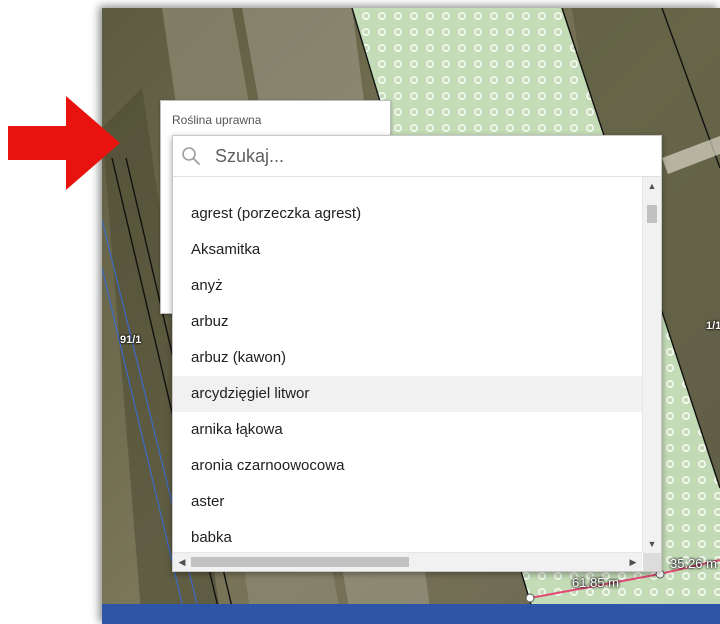 Image resolution: width=720 pixels, height=624 pixels. What do you see at coordinates (64, 143) in the screenshot?
I see `red-arrow-icon` at bounding box center [64, 143].